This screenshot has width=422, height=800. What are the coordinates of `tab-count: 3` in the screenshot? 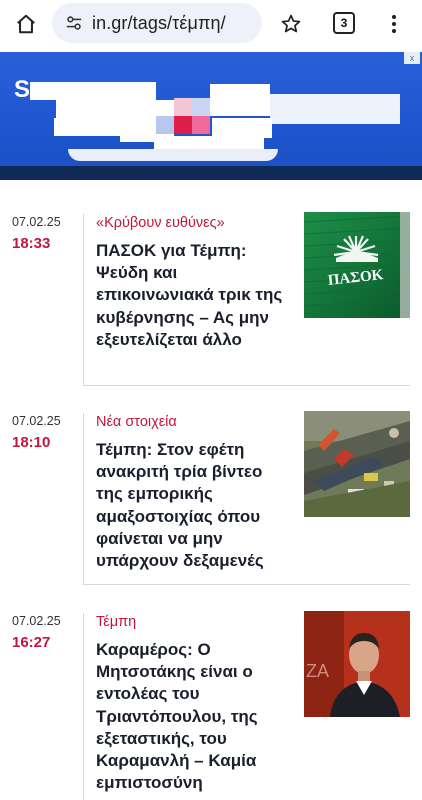 It's located at (344, 23).